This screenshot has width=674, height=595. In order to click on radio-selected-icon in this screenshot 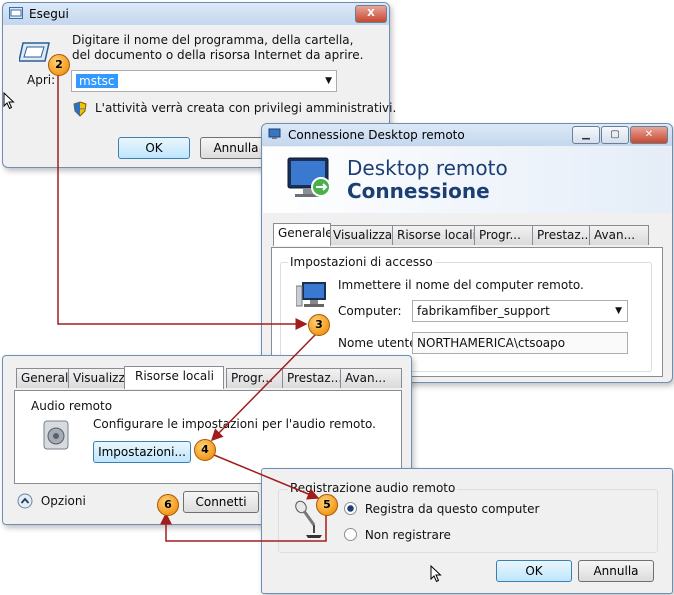, I will do `click(350, 508)`.